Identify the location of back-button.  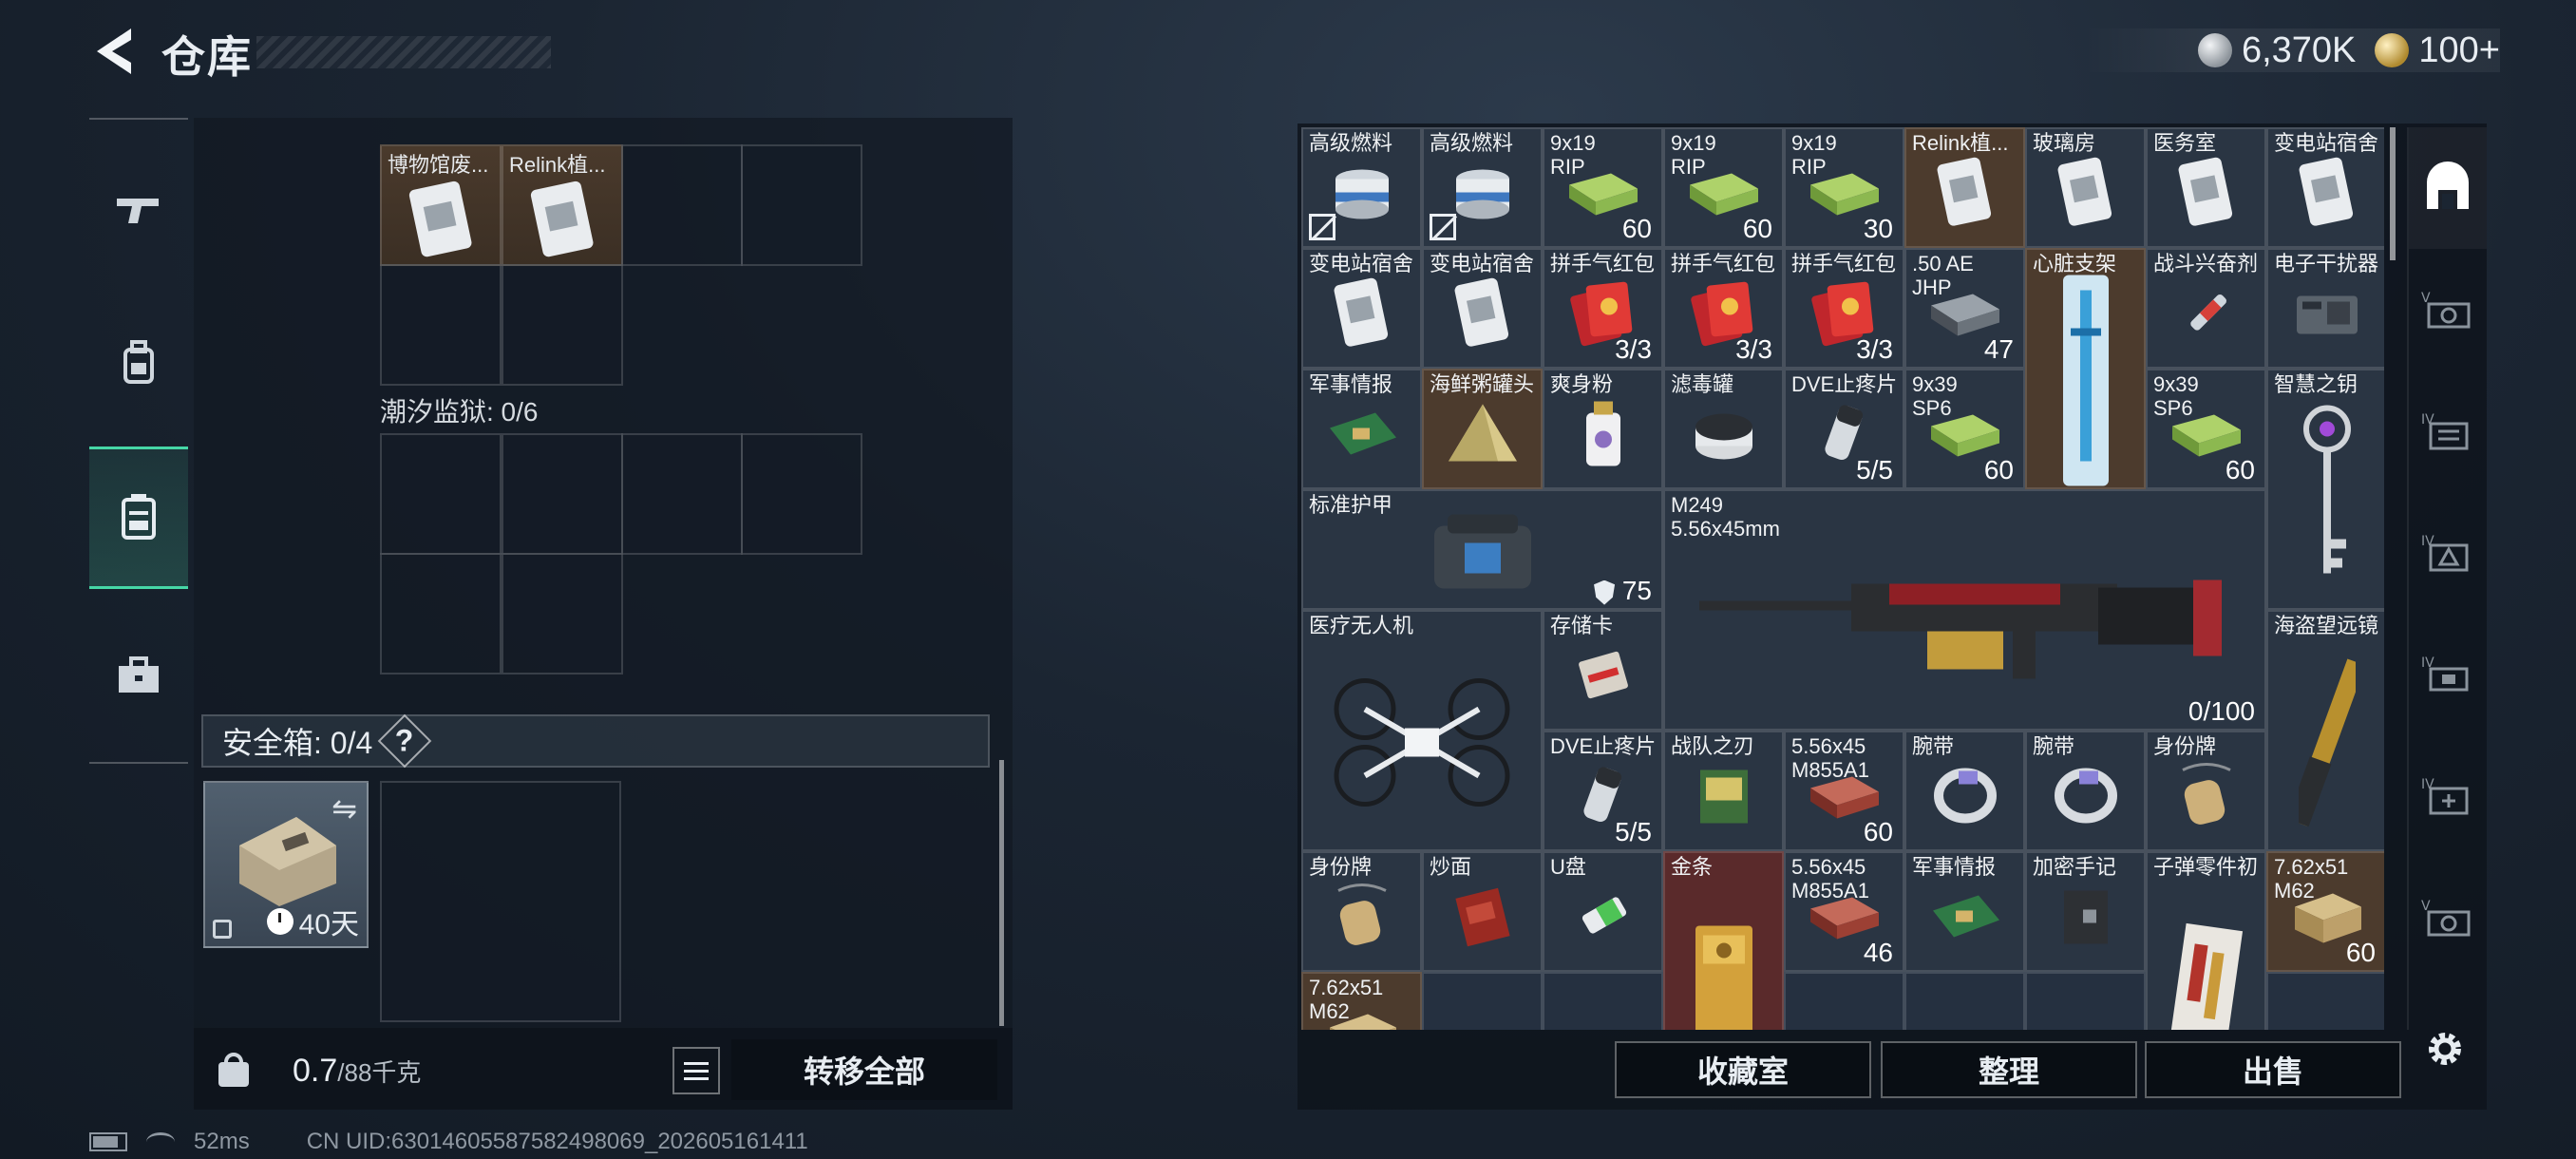
(113, 51).